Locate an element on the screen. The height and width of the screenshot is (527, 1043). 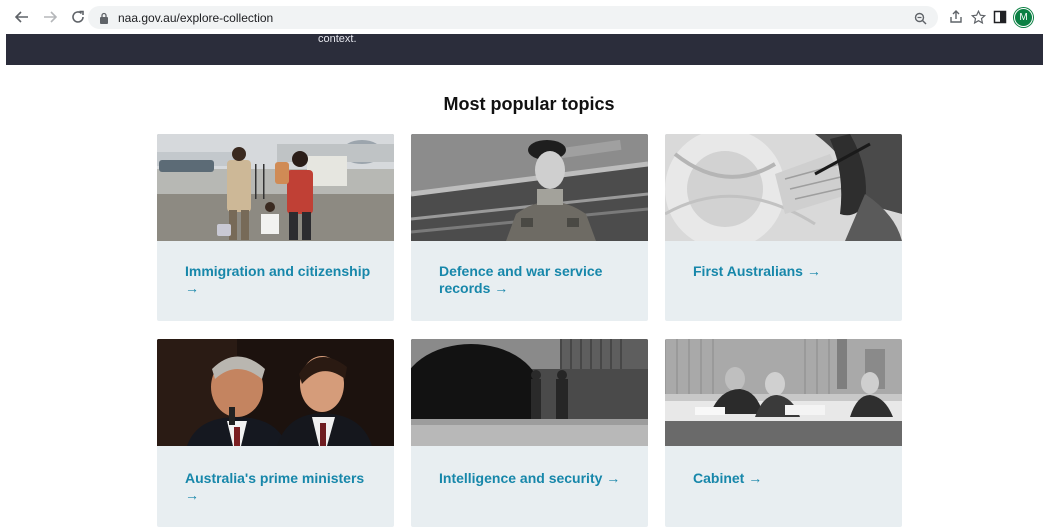
first-australians-photo is located at coordinates (783, 187).